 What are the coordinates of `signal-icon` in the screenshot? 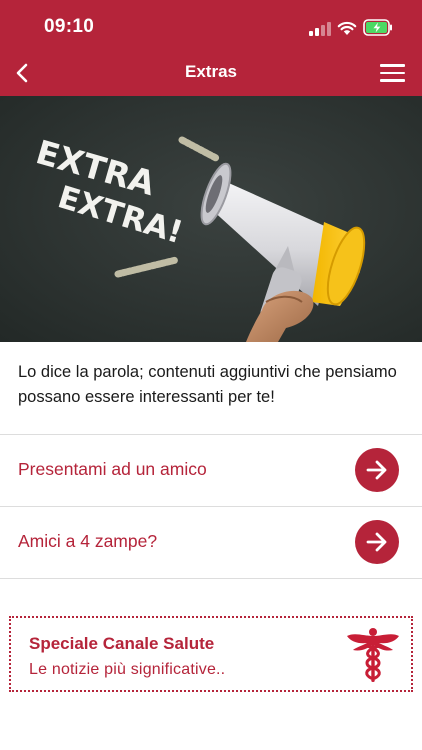 It's located at (320, 29).